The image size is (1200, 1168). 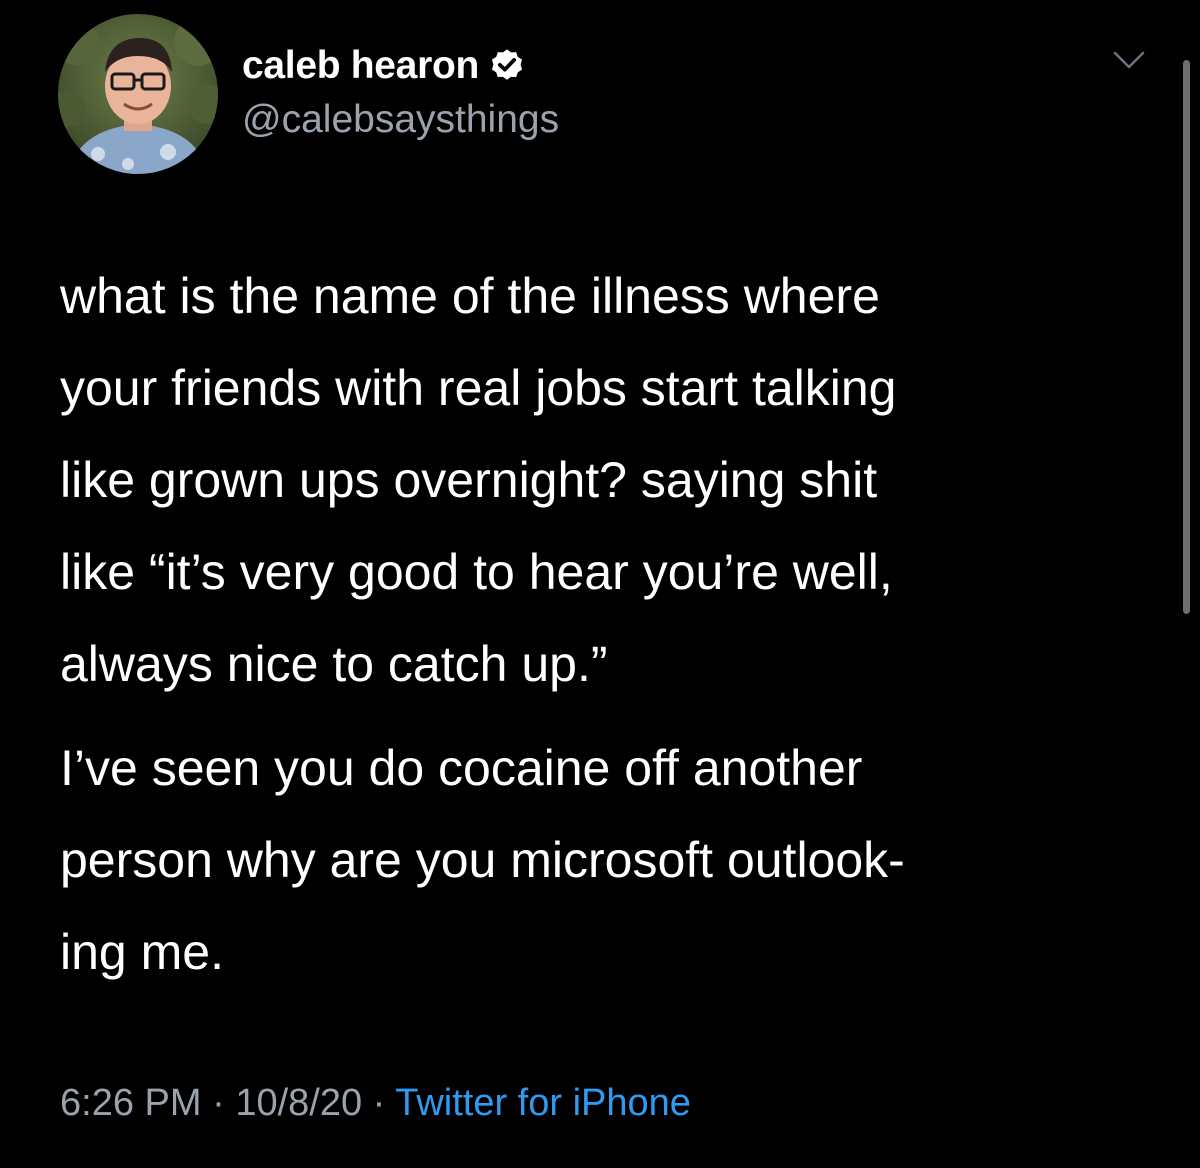 What do you see at coordinates (400, 120) in the screenshot?
I see `user-handle: @calebsaysthings` at bounding box center [400, 120].